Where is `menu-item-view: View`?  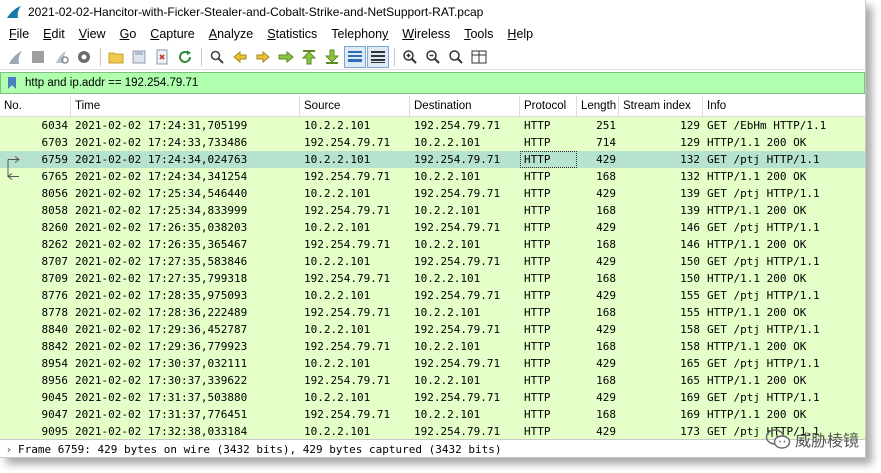
menu-item-view: View is located at coordinates (92, 34).